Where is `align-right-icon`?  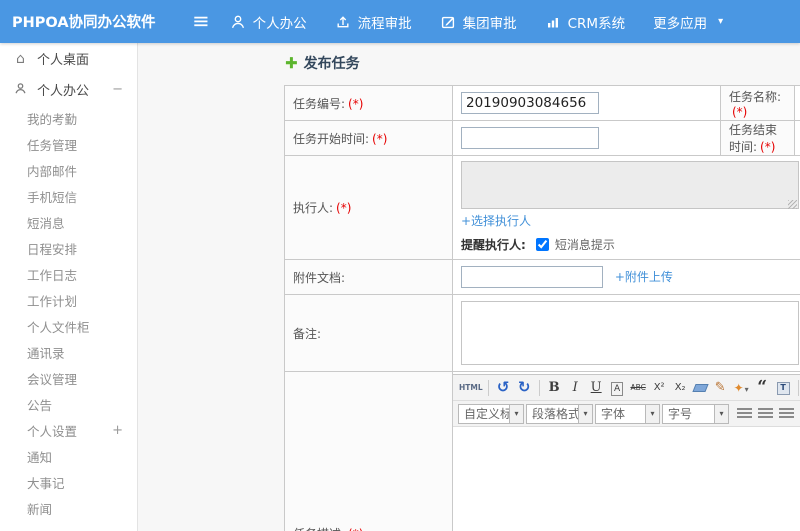 align-right-icon is located at coordinates (786, 413).